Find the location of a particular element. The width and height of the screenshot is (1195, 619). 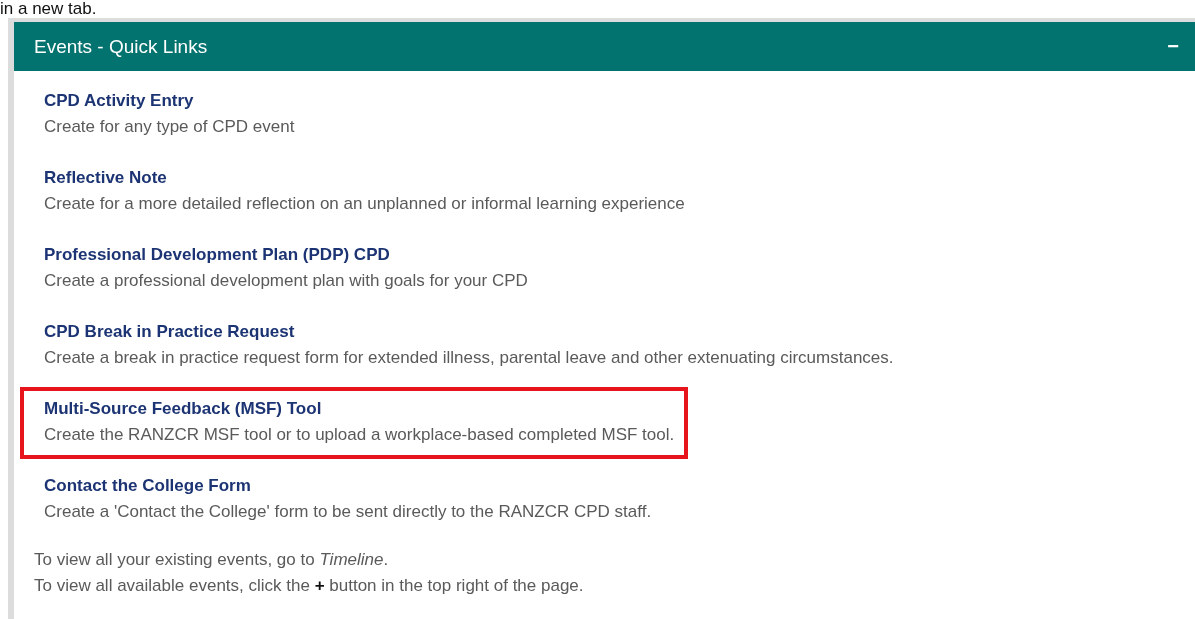

collapse-button: − is located at coordinates (1173, 46).